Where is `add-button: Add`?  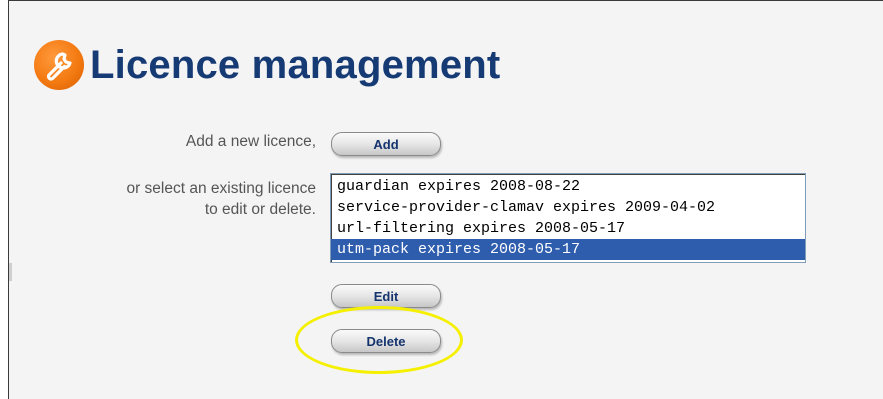
add-button: Add is located at coordinates (386, 144).